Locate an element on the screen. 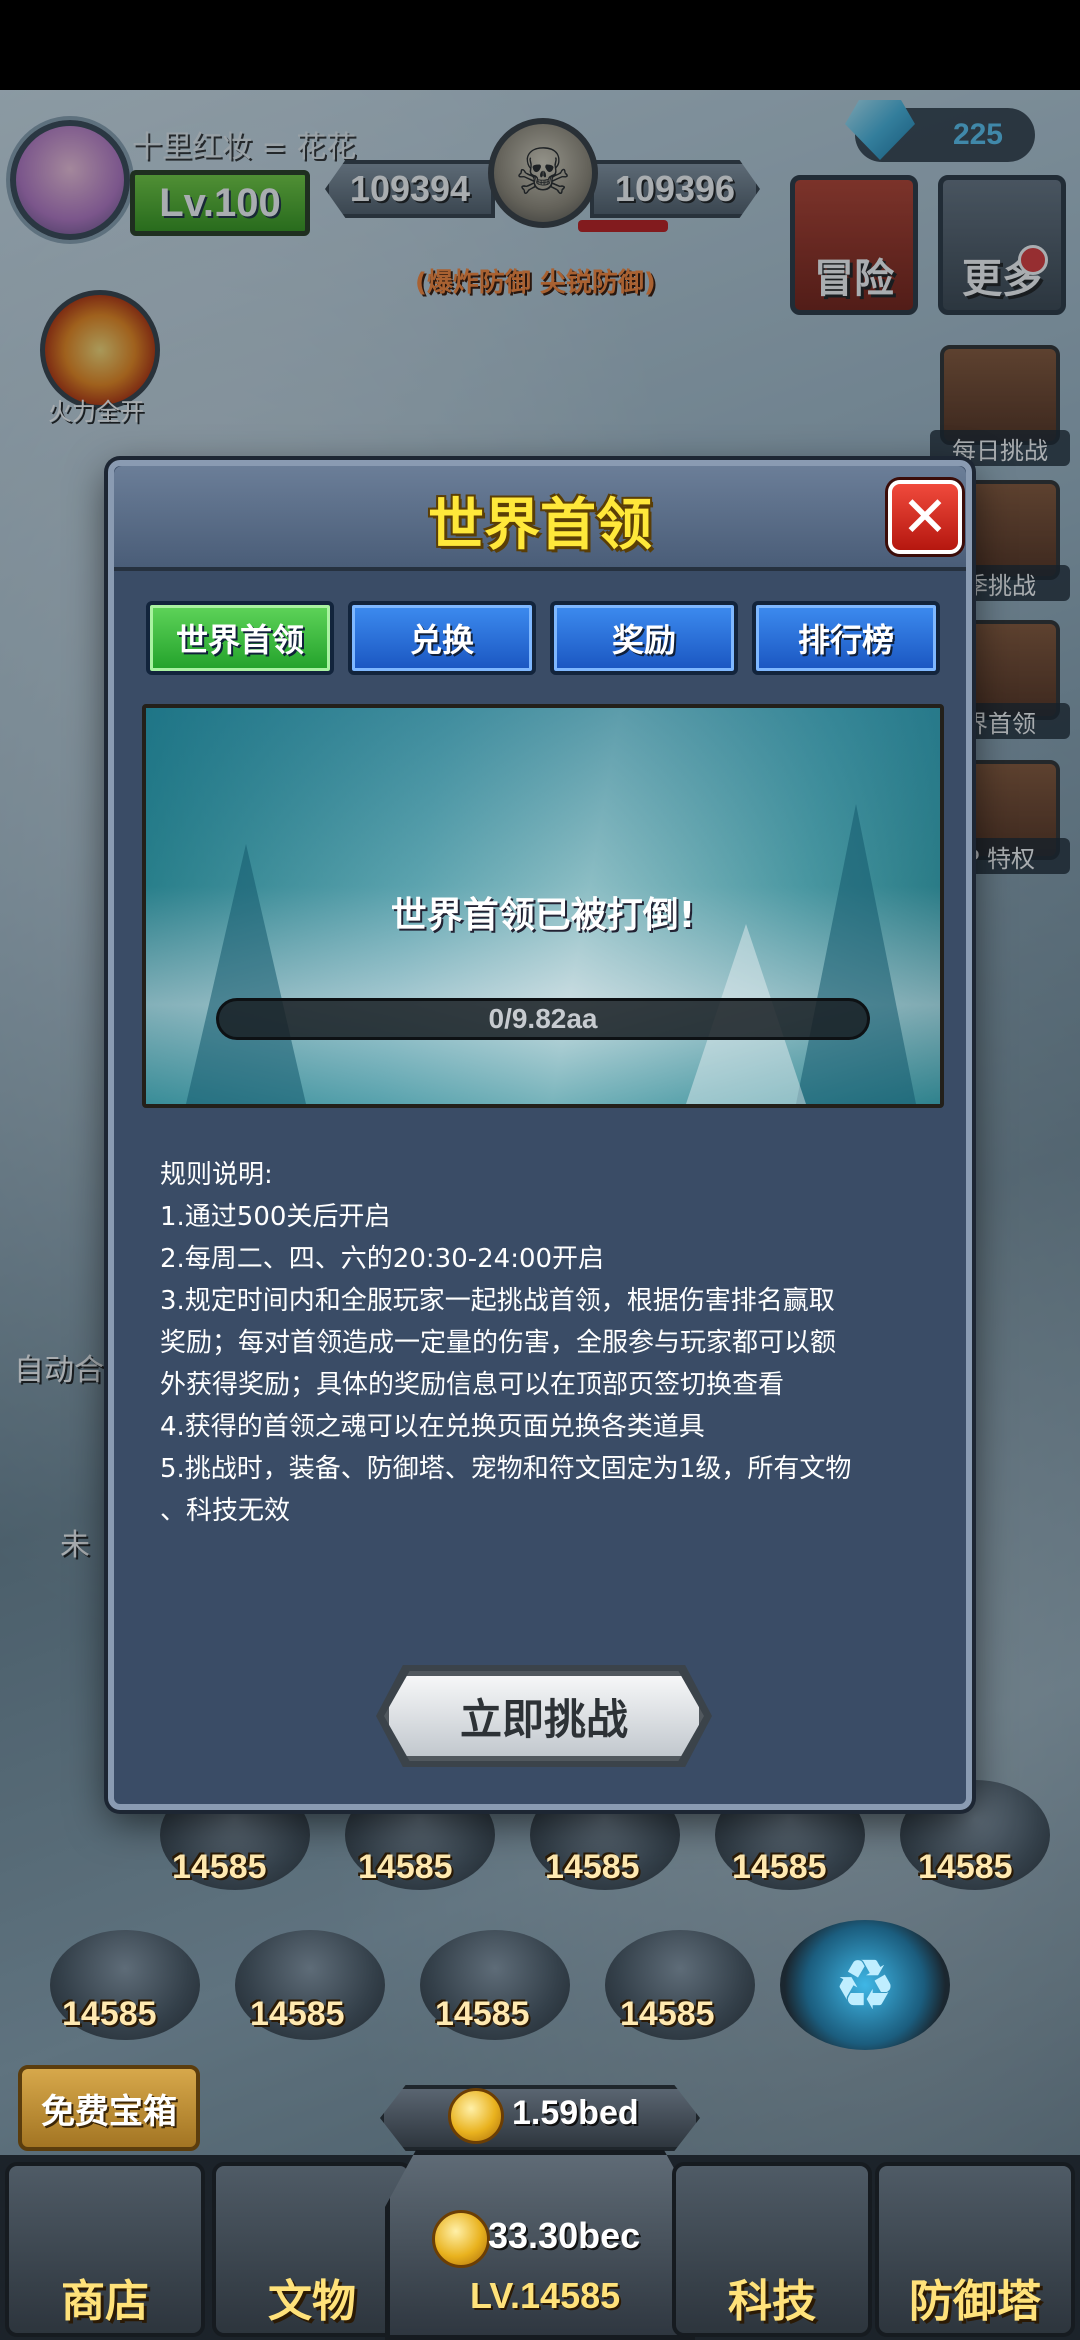 Image resolution: width=1080 pixels, height=2340 pixels. recycle-icon: ♻ is located at coordinates (865, 1985).